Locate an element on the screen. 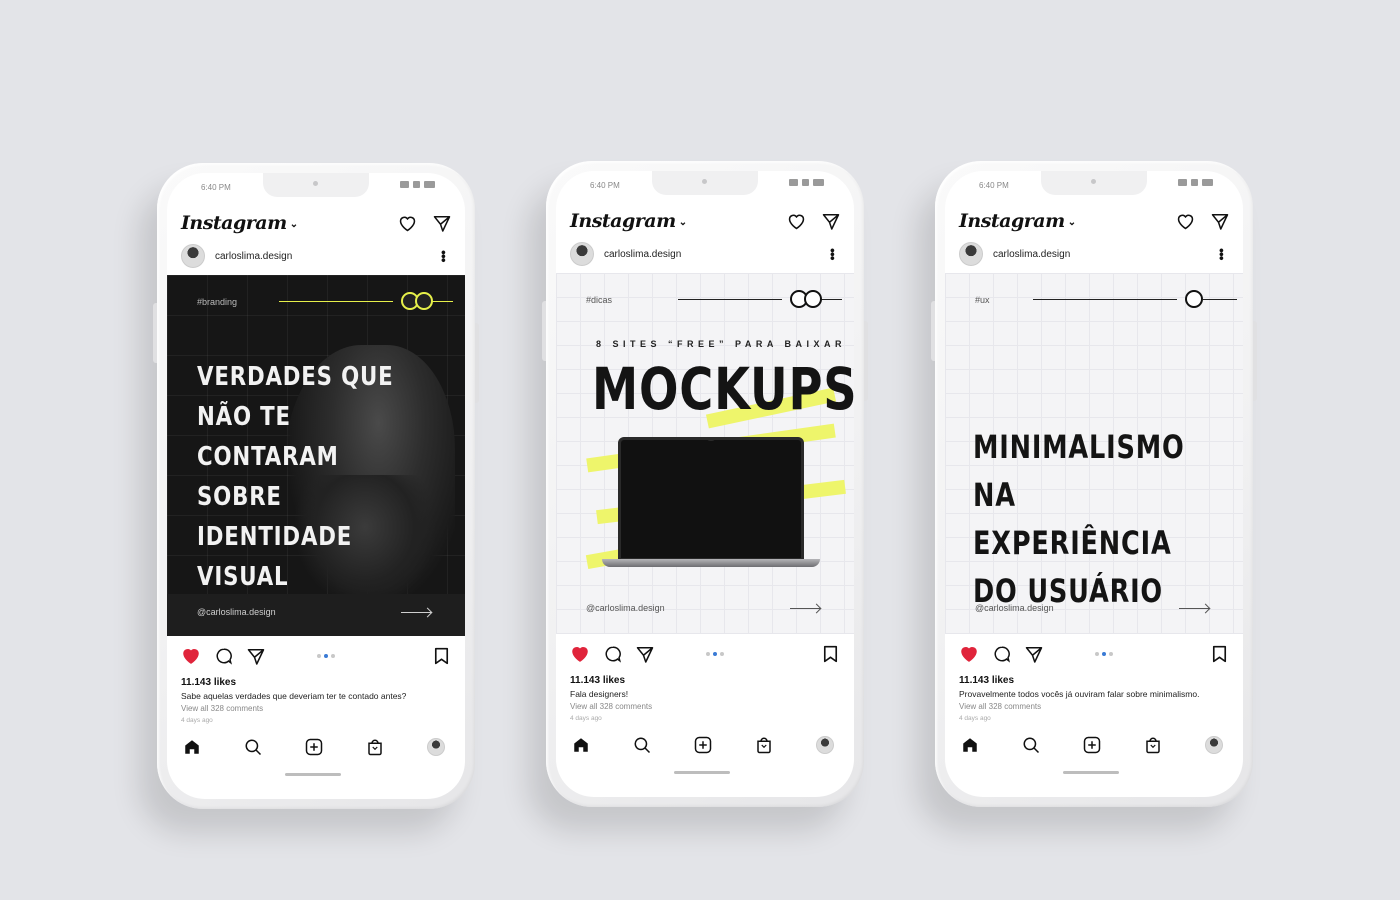 This screenshot has width=1400, height=900. signal-icon is located at coordinates (793, 182).